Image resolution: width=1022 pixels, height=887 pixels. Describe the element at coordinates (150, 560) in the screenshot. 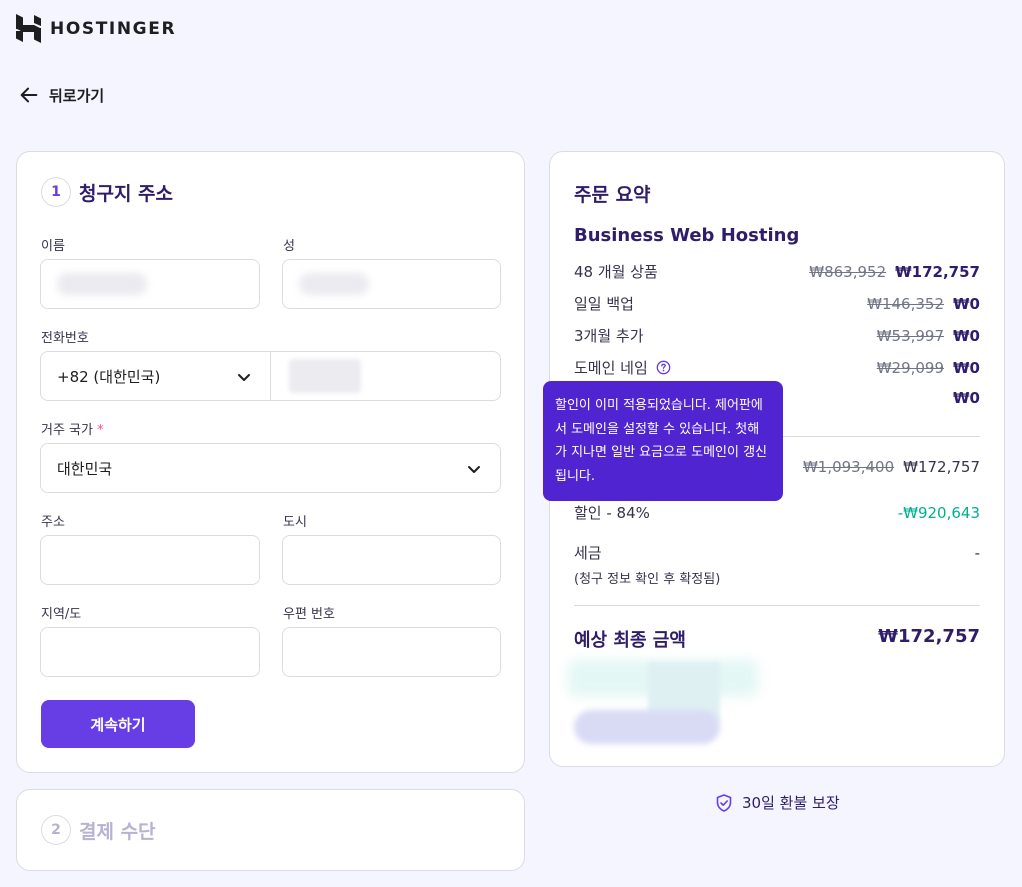

I see `address-field` at that location.